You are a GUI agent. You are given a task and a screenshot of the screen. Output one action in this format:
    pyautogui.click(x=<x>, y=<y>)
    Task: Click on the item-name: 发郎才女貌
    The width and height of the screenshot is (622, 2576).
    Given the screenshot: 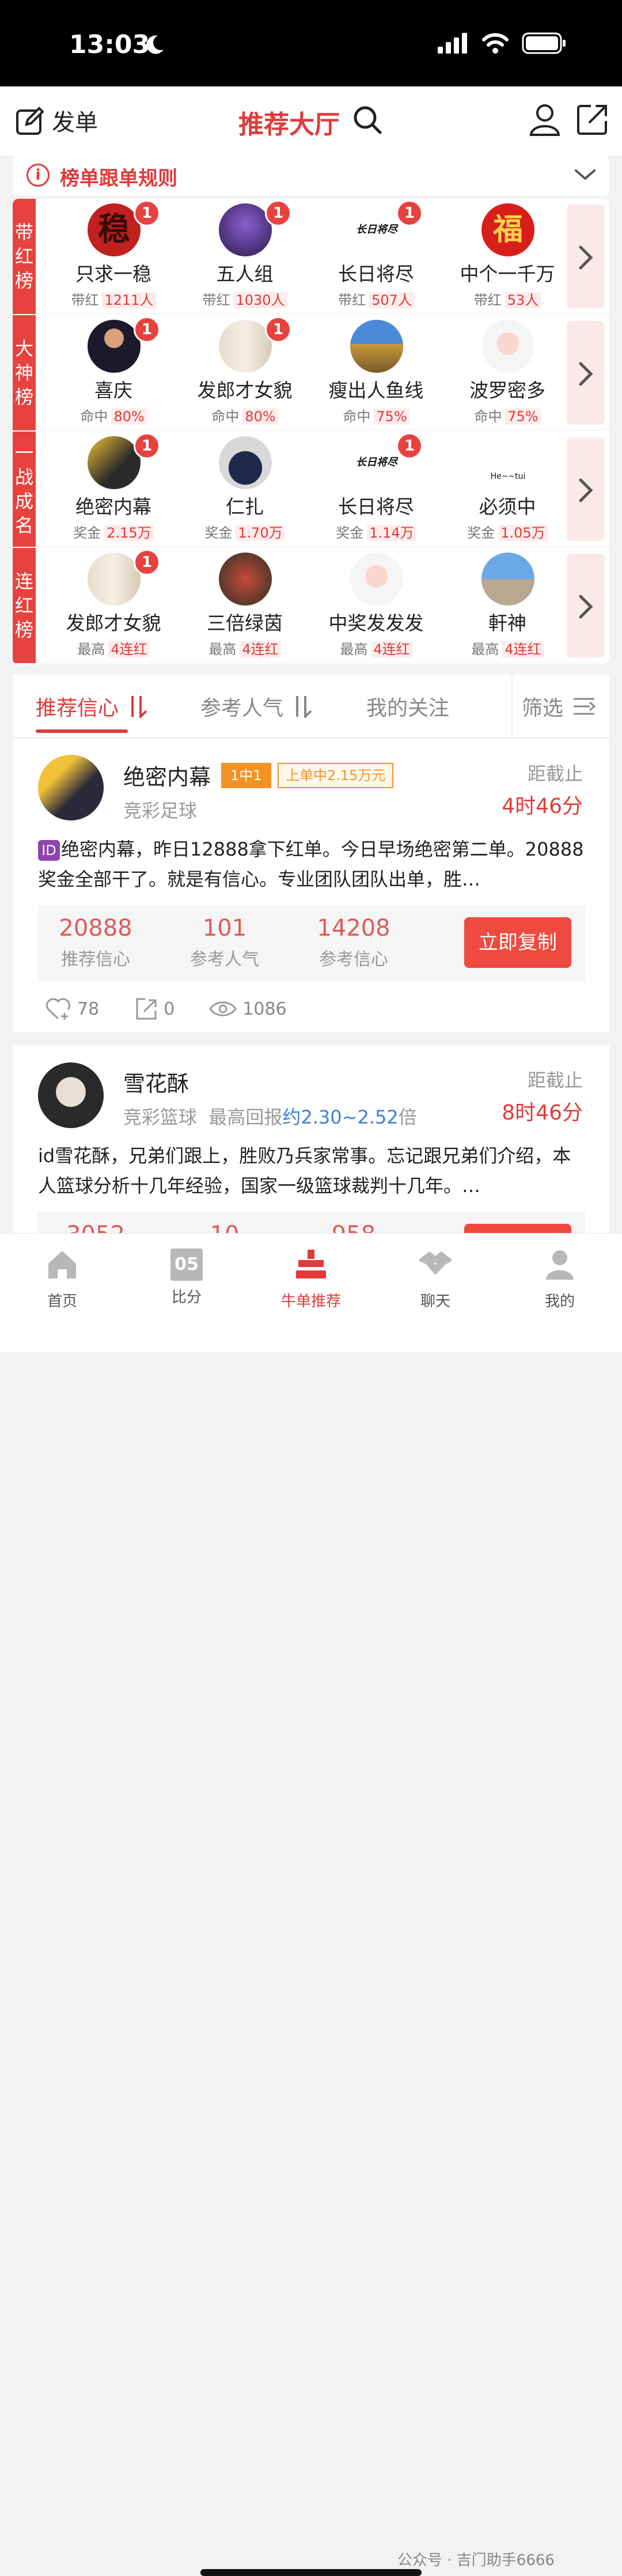 What is the action you would take?
    pyautogui.click(x=113, y=623)
    